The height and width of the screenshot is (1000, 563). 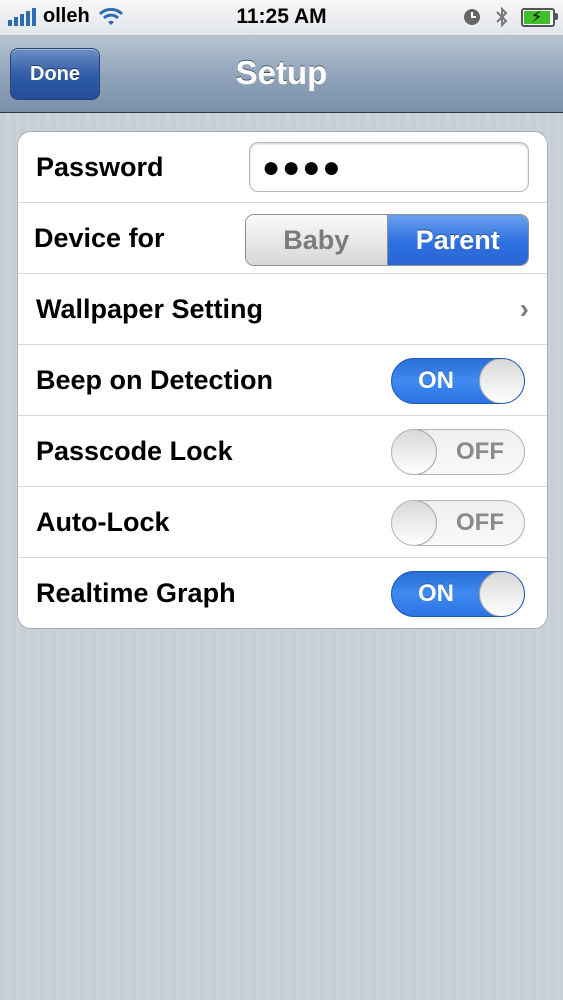 What do you see at coordinates (282, 309) in the screenshot?
I see `wallpaper-setting-row: Wallpaper Setting ›` at bounding box center [282, 309].